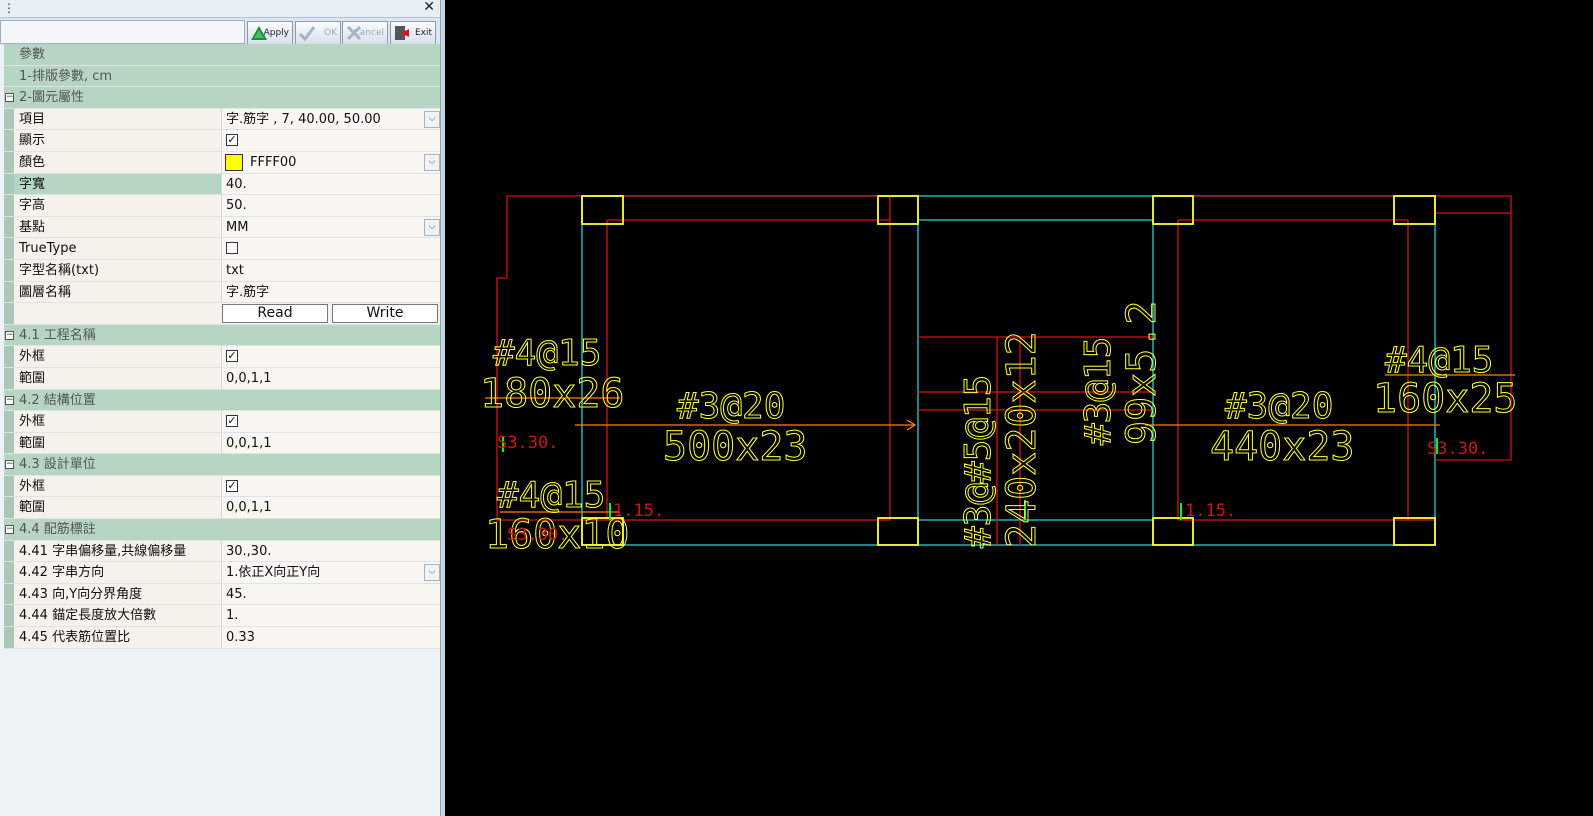 The height and width of the screenshot is (816, 1593). I want to click on row-read-write: Read Write, so click(222, 314).